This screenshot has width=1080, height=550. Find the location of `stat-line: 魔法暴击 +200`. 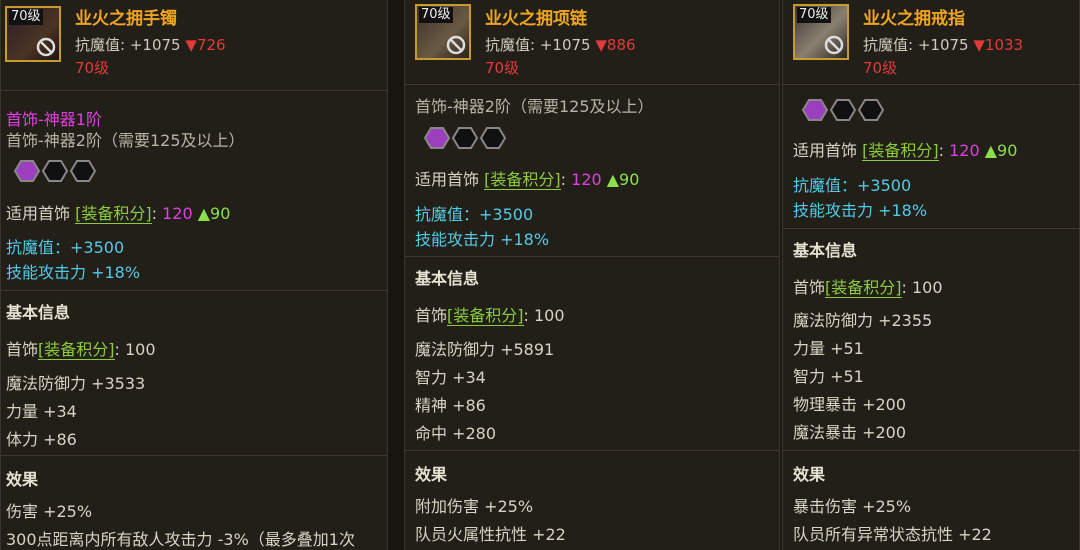

stat-line: 魔法暴击 +200 is located at coordinates (850, 432).